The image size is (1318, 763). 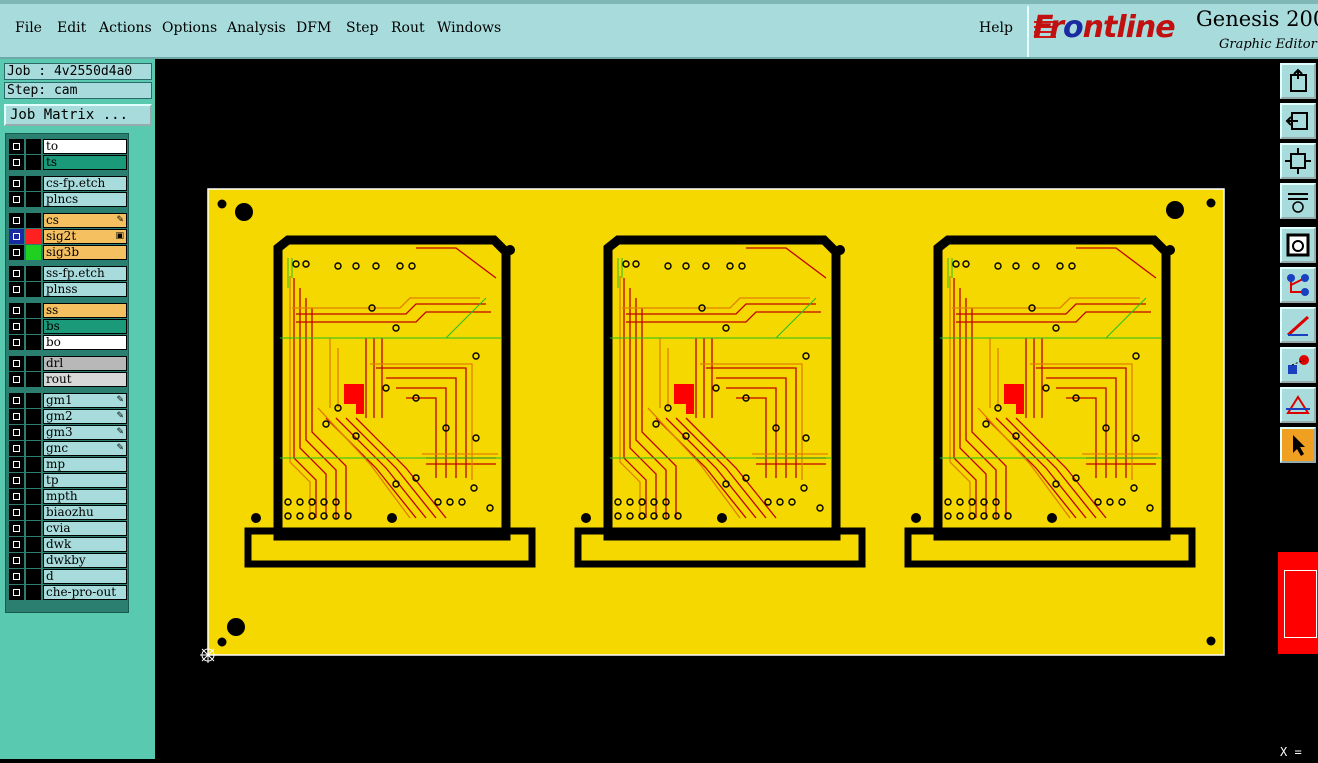 I want to click on layer-name: ss, so click(x=85, y=310).